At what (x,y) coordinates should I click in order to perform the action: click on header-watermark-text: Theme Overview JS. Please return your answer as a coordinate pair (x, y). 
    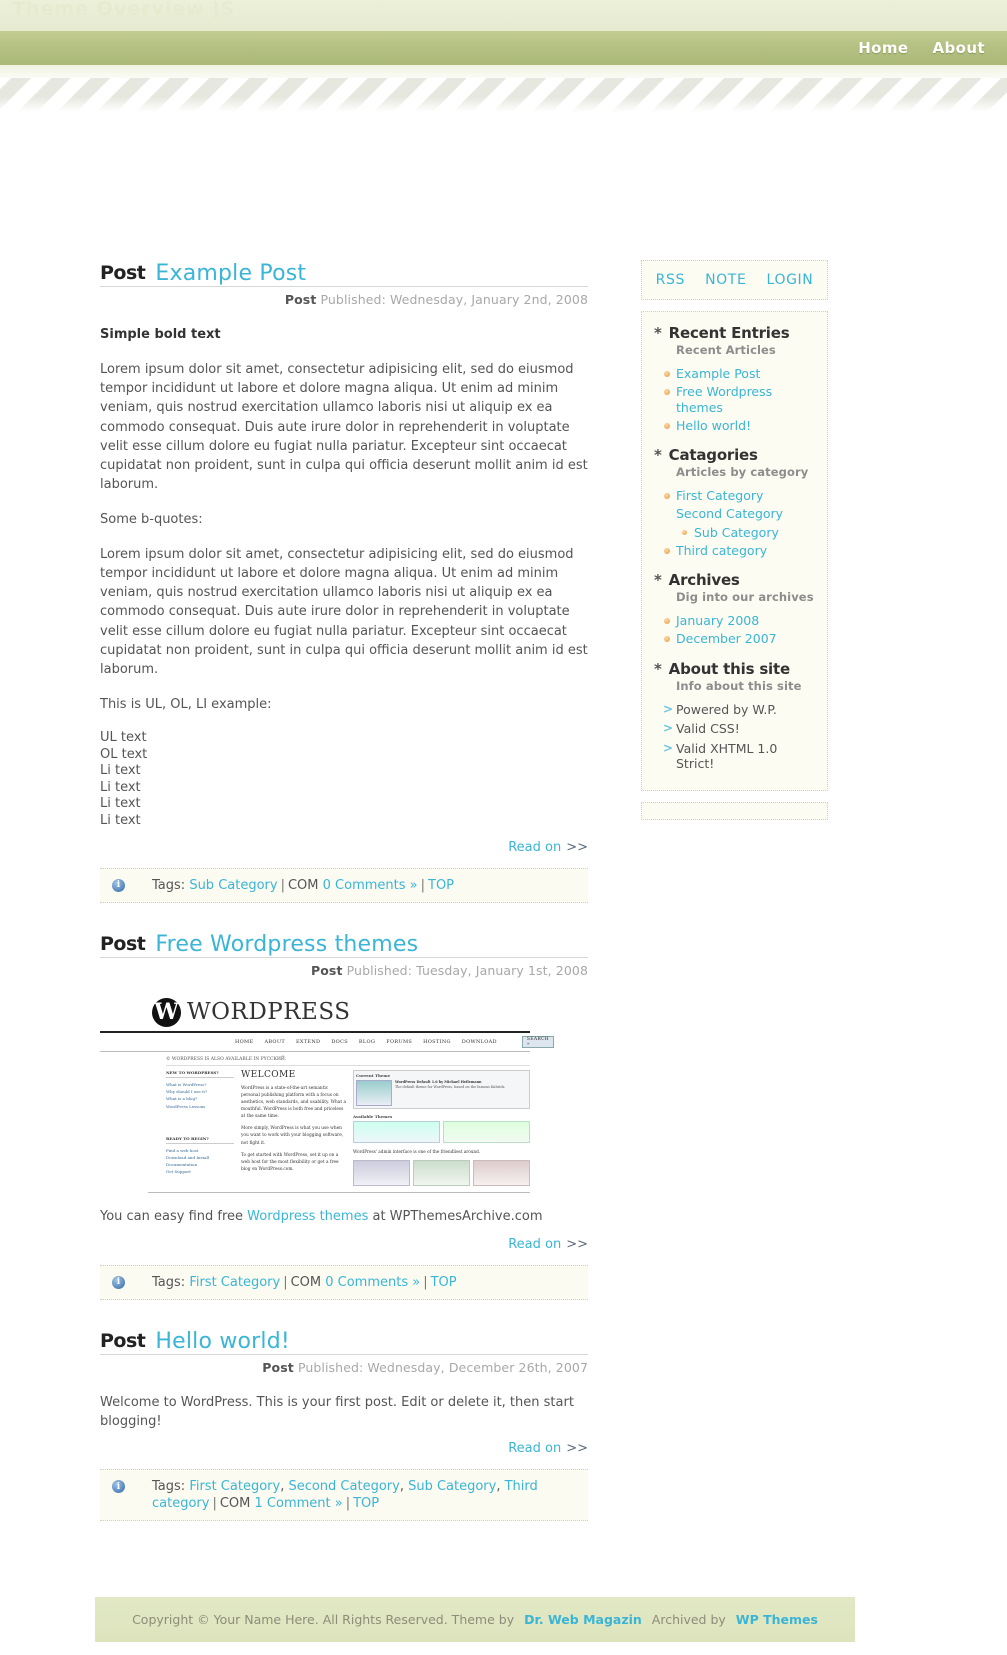
    Looking at the image, I should click on (124, 10).